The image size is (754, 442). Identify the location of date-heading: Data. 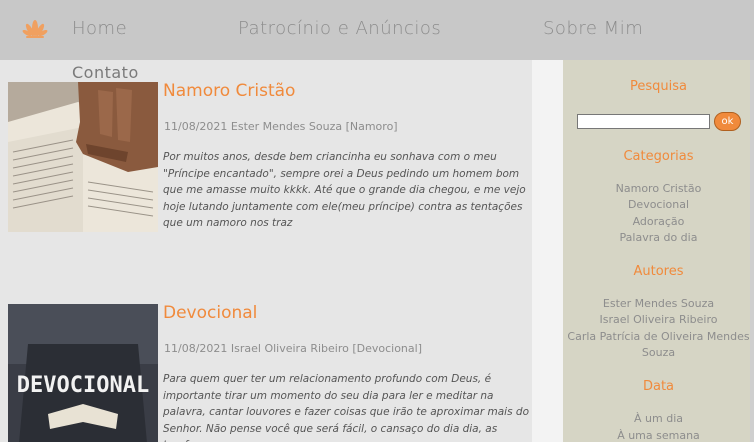
(658, 386).